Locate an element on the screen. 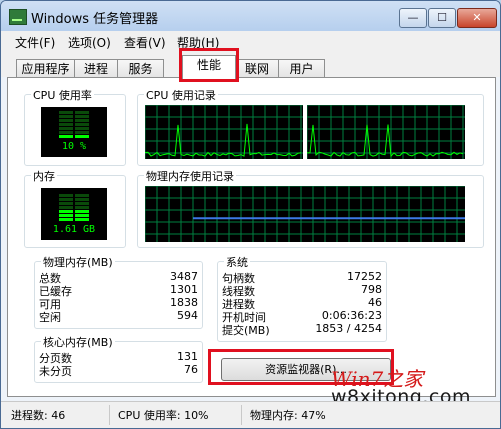  cpu-history-core-2-plot is located at coordinates (386, 132).